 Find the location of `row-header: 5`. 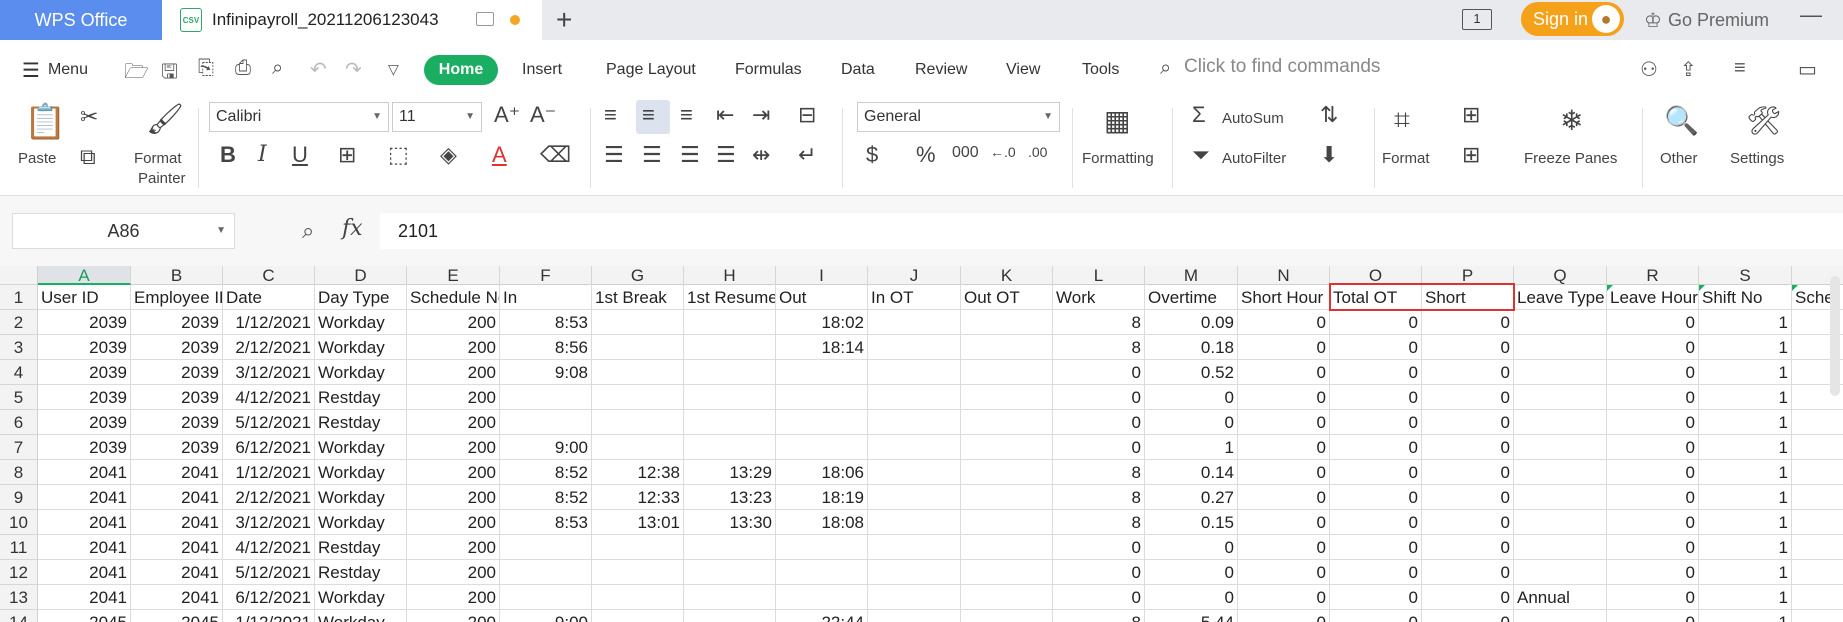

row-header: 5 is located at coordinates (19, 397).